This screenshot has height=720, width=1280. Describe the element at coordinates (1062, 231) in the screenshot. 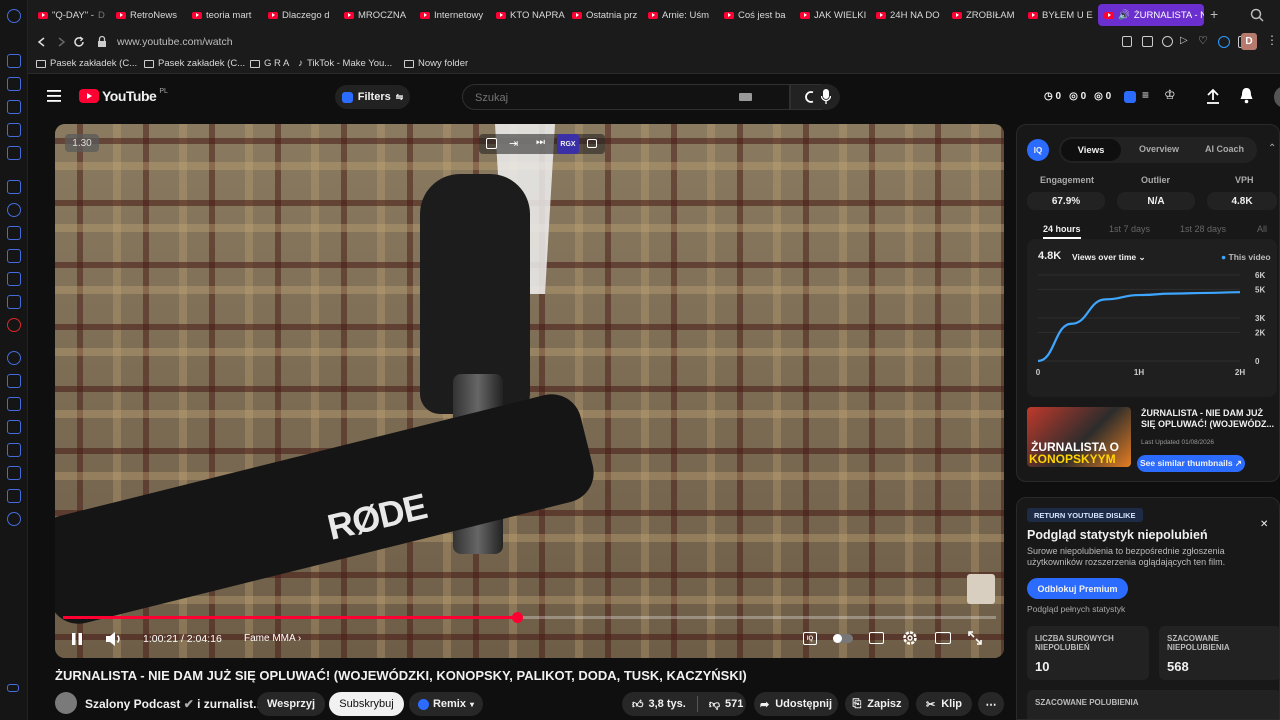

I see `range-24h: 24 hours` at that location.